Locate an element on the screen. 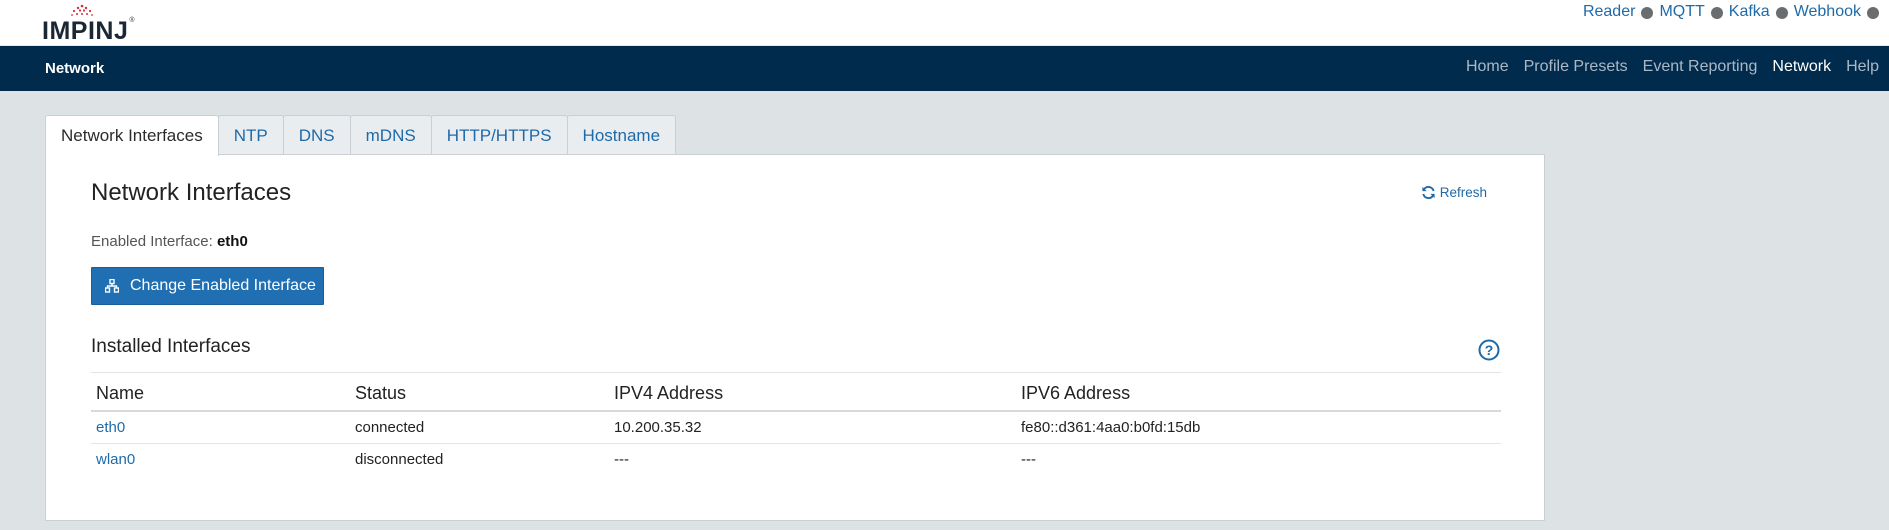 This screenshot has width=1889, height=530. column-header-ipv6: IPV6 Address is located at coordinates (1258, 394).